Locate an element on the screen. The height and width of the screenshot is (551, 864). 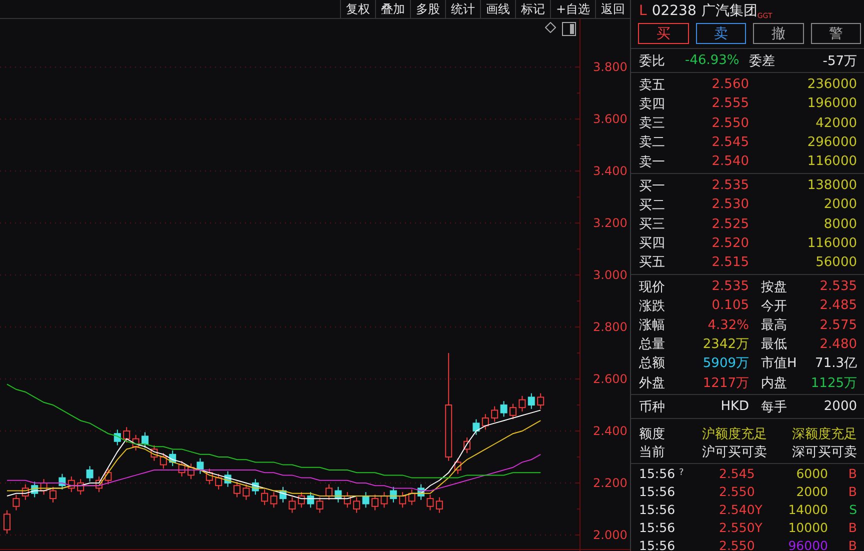
trade-price: 2.550 is located at coordinates (737, 491).